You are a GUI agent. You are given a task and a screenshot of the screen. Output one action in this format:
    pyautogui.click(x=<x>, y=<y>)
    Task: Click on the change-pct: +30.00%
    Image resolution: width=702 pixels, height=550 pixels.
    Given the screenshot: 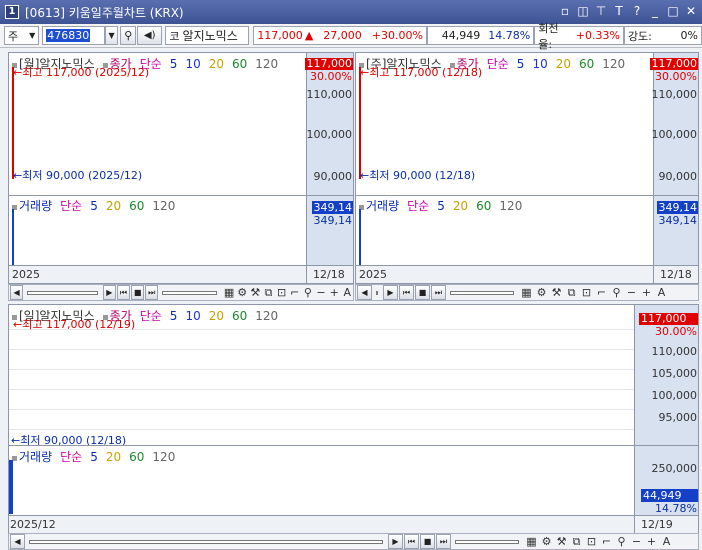 What is the action you would take?
    pyautogui.click(x=397, y=35)
    